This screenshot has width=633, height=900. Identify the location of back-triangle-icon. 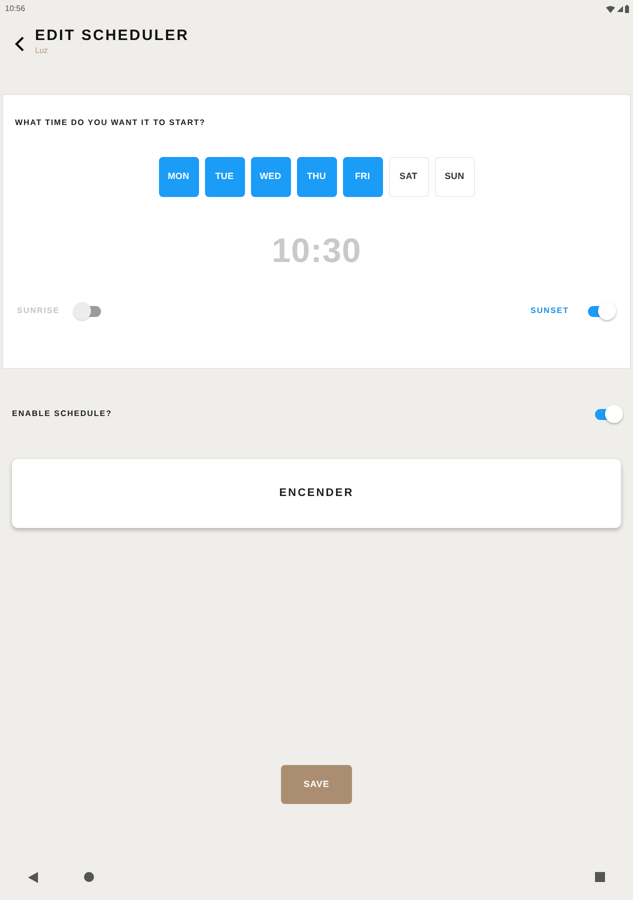
(33, 877).